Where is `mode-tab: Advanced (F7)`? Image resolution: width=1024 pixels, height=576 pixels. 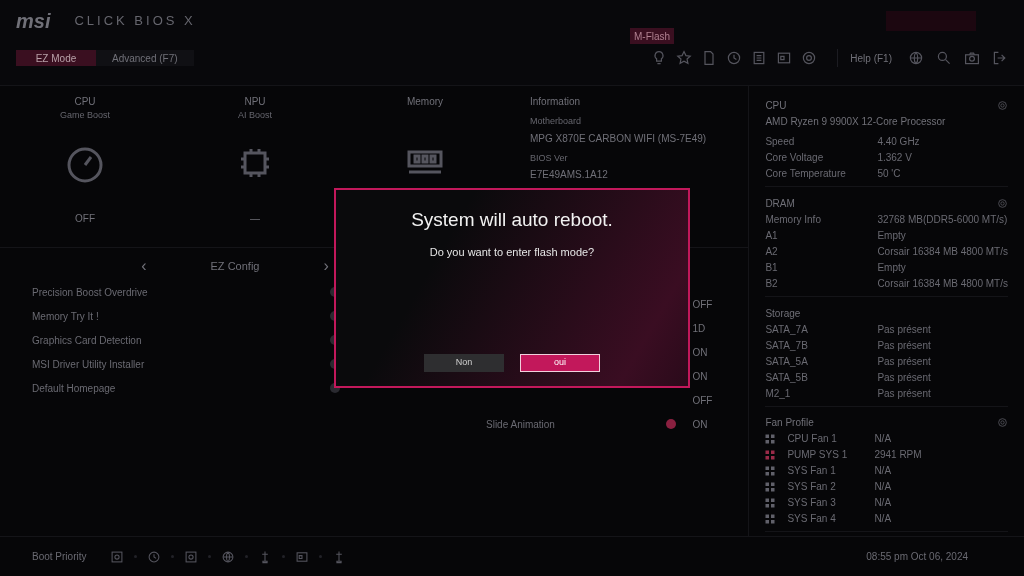
mode-tab: Advanced (F7) is located at coordinates (145, 58).